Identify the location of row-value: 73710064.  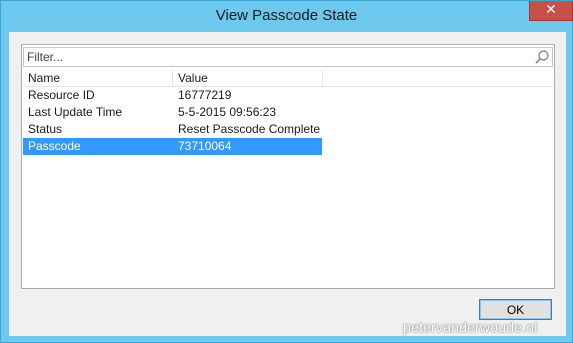
(205, 146).